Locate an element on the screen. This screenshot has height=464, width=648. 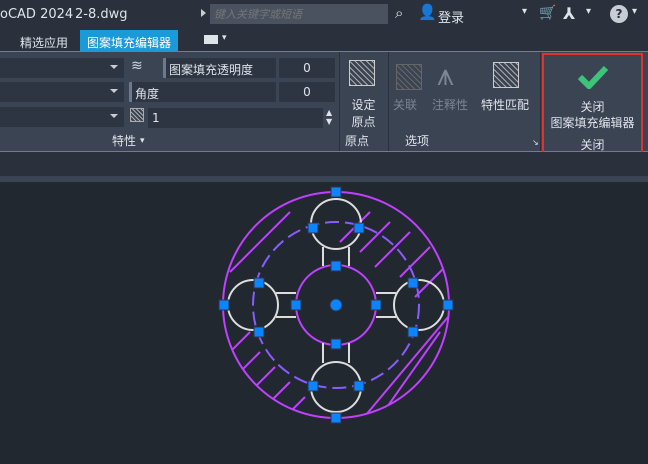
file-name: 2-8.dwg is located at coordinates (101, 14).